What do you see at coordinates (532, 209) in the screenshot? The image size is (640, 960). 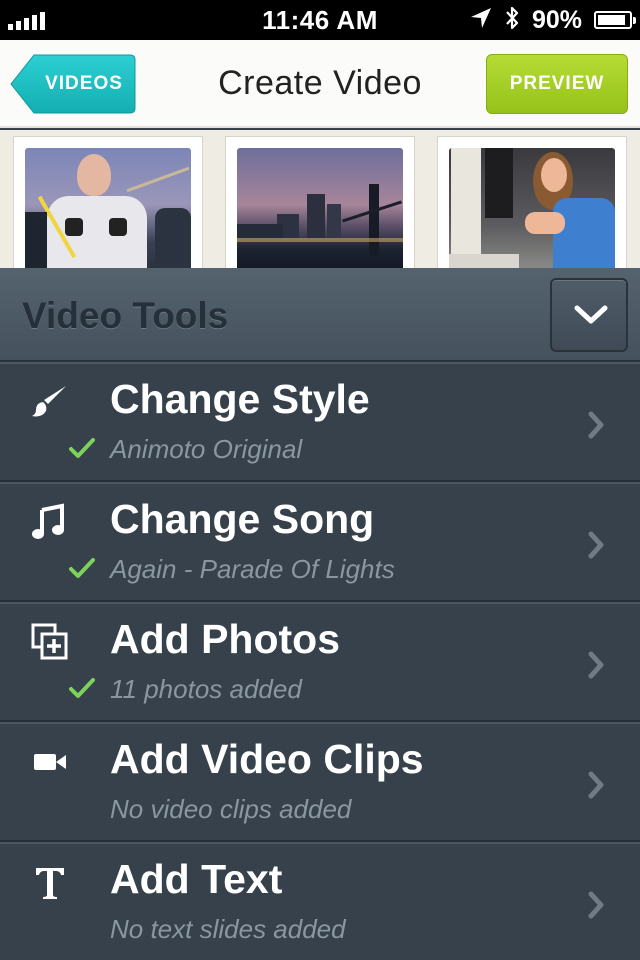 I see `photo-woman-party` at bounding box center [532, 209].